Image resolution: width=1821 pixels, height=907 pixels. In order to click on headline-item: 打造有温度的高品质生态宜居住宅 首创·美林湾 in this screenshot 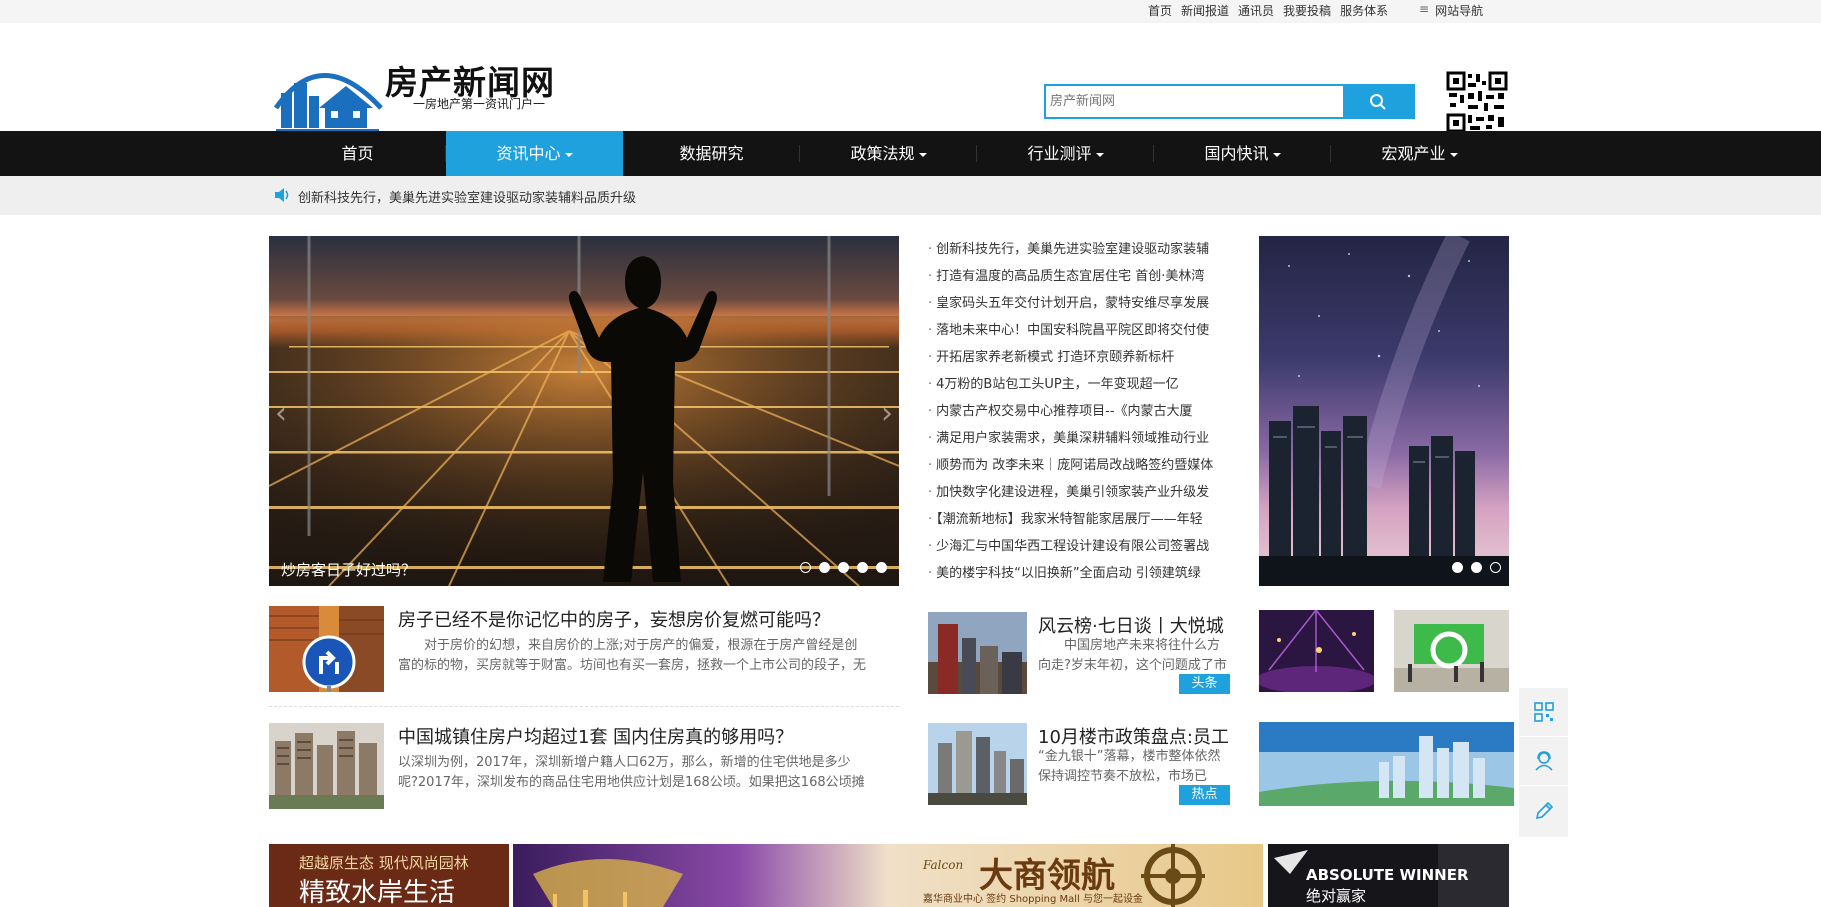, I will do `click(1079, 278)`.